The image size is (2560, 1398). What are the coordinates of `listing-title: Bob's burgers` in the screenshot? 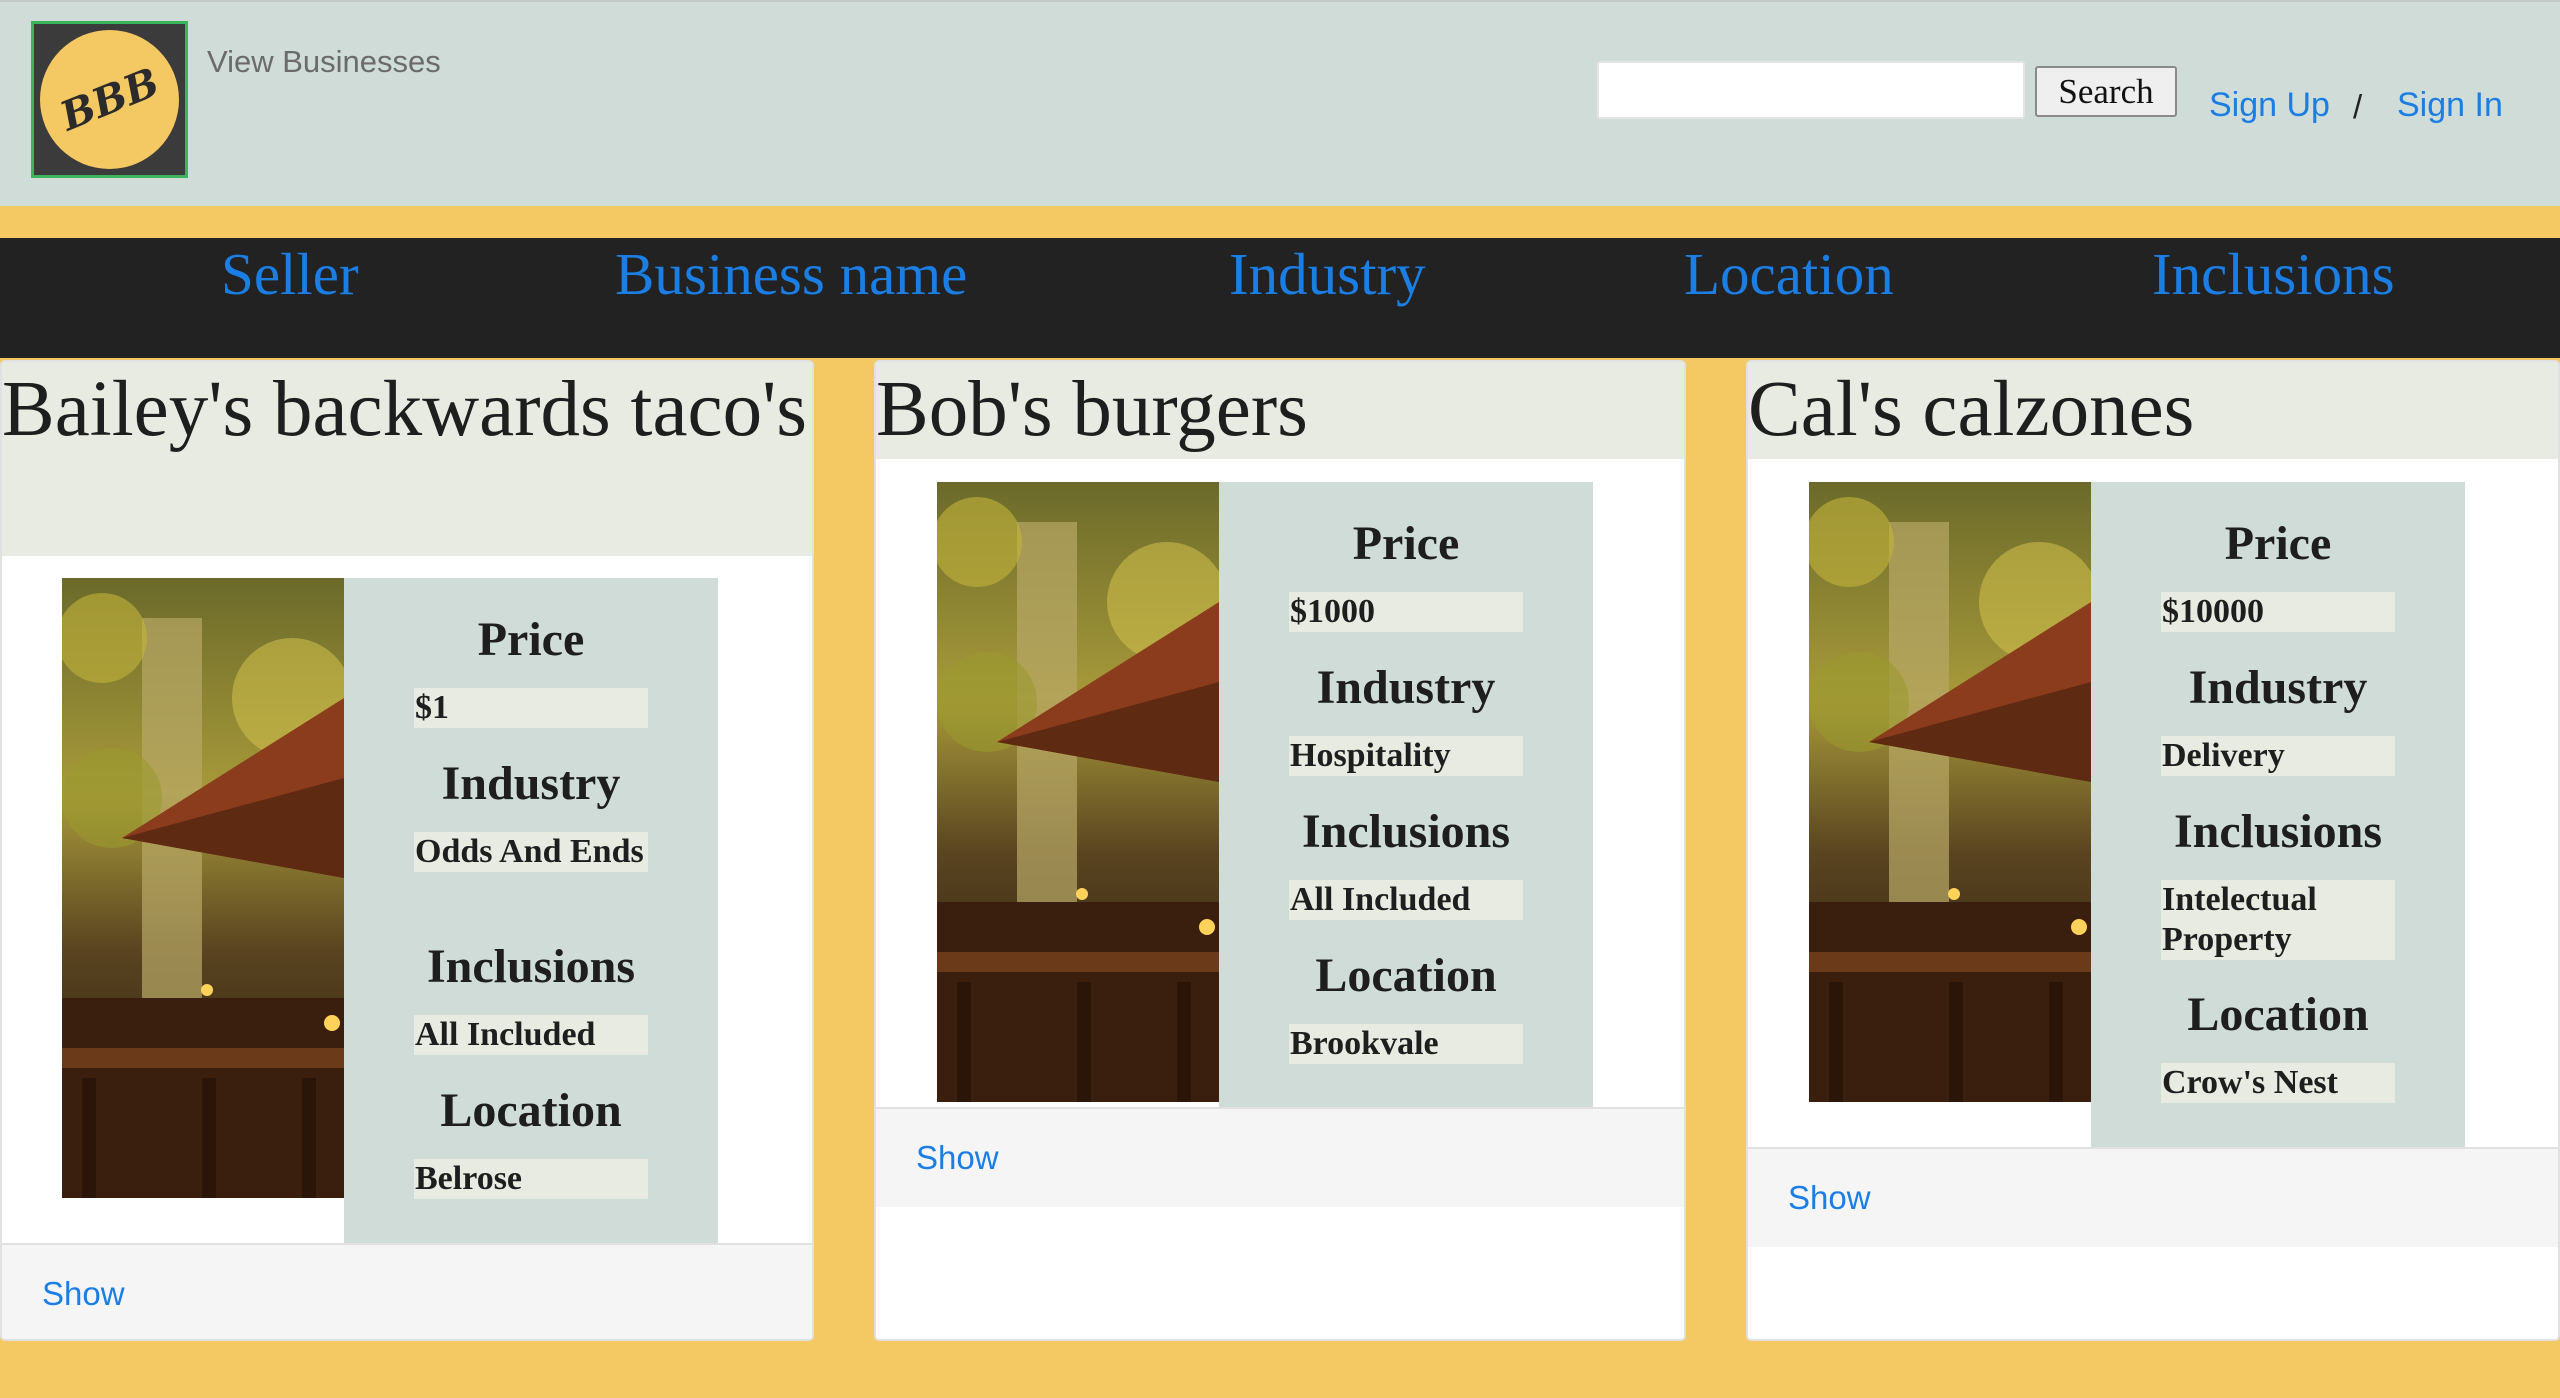 It's located at (1092, 409).